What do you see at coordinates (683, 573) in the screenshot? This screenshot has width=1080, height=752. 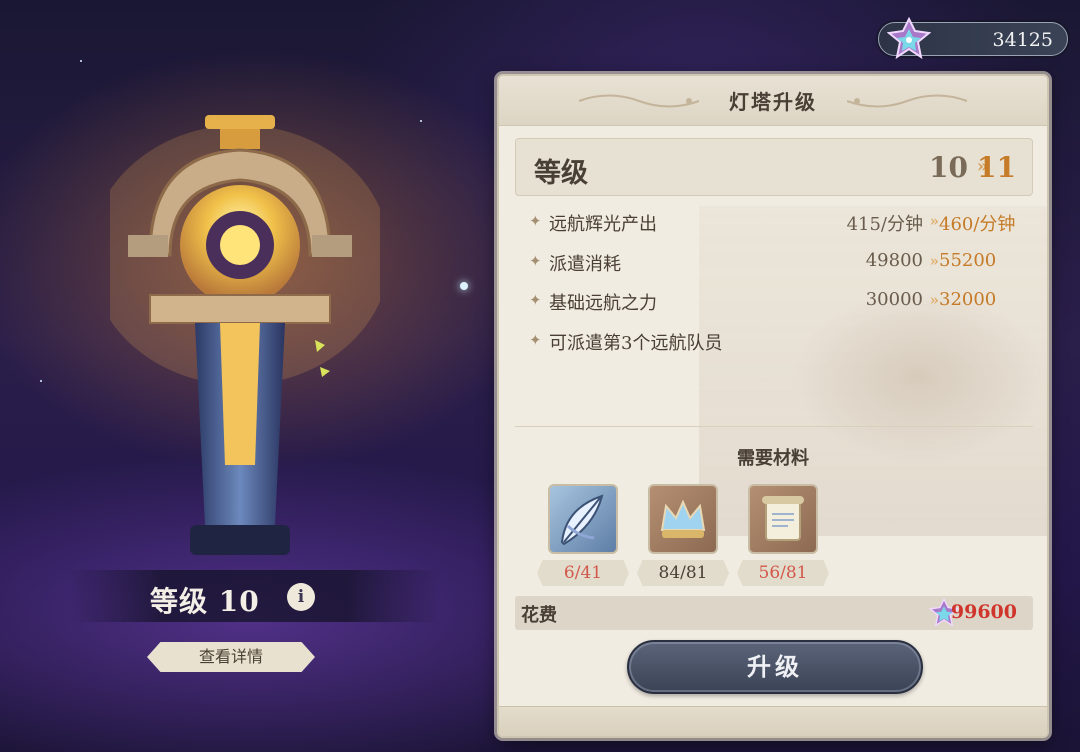 I see `material-count: 84/81` at bounding box center [683, 573].